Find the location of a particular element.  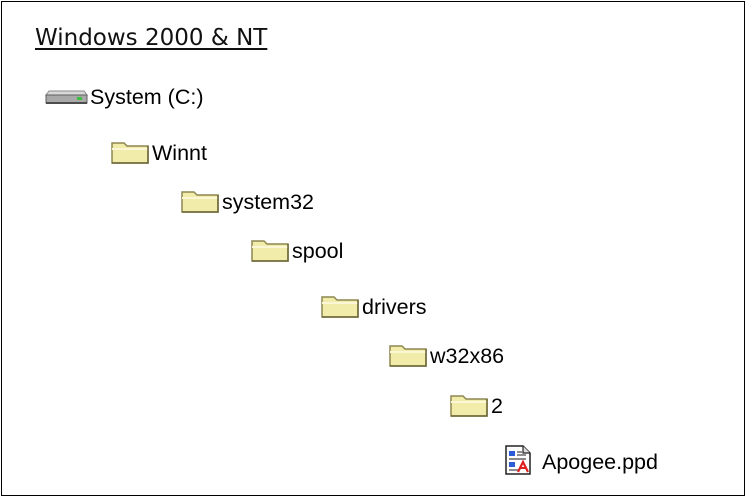

tree-item-system-drive: System (C:) is located at coordinates (121, 97).